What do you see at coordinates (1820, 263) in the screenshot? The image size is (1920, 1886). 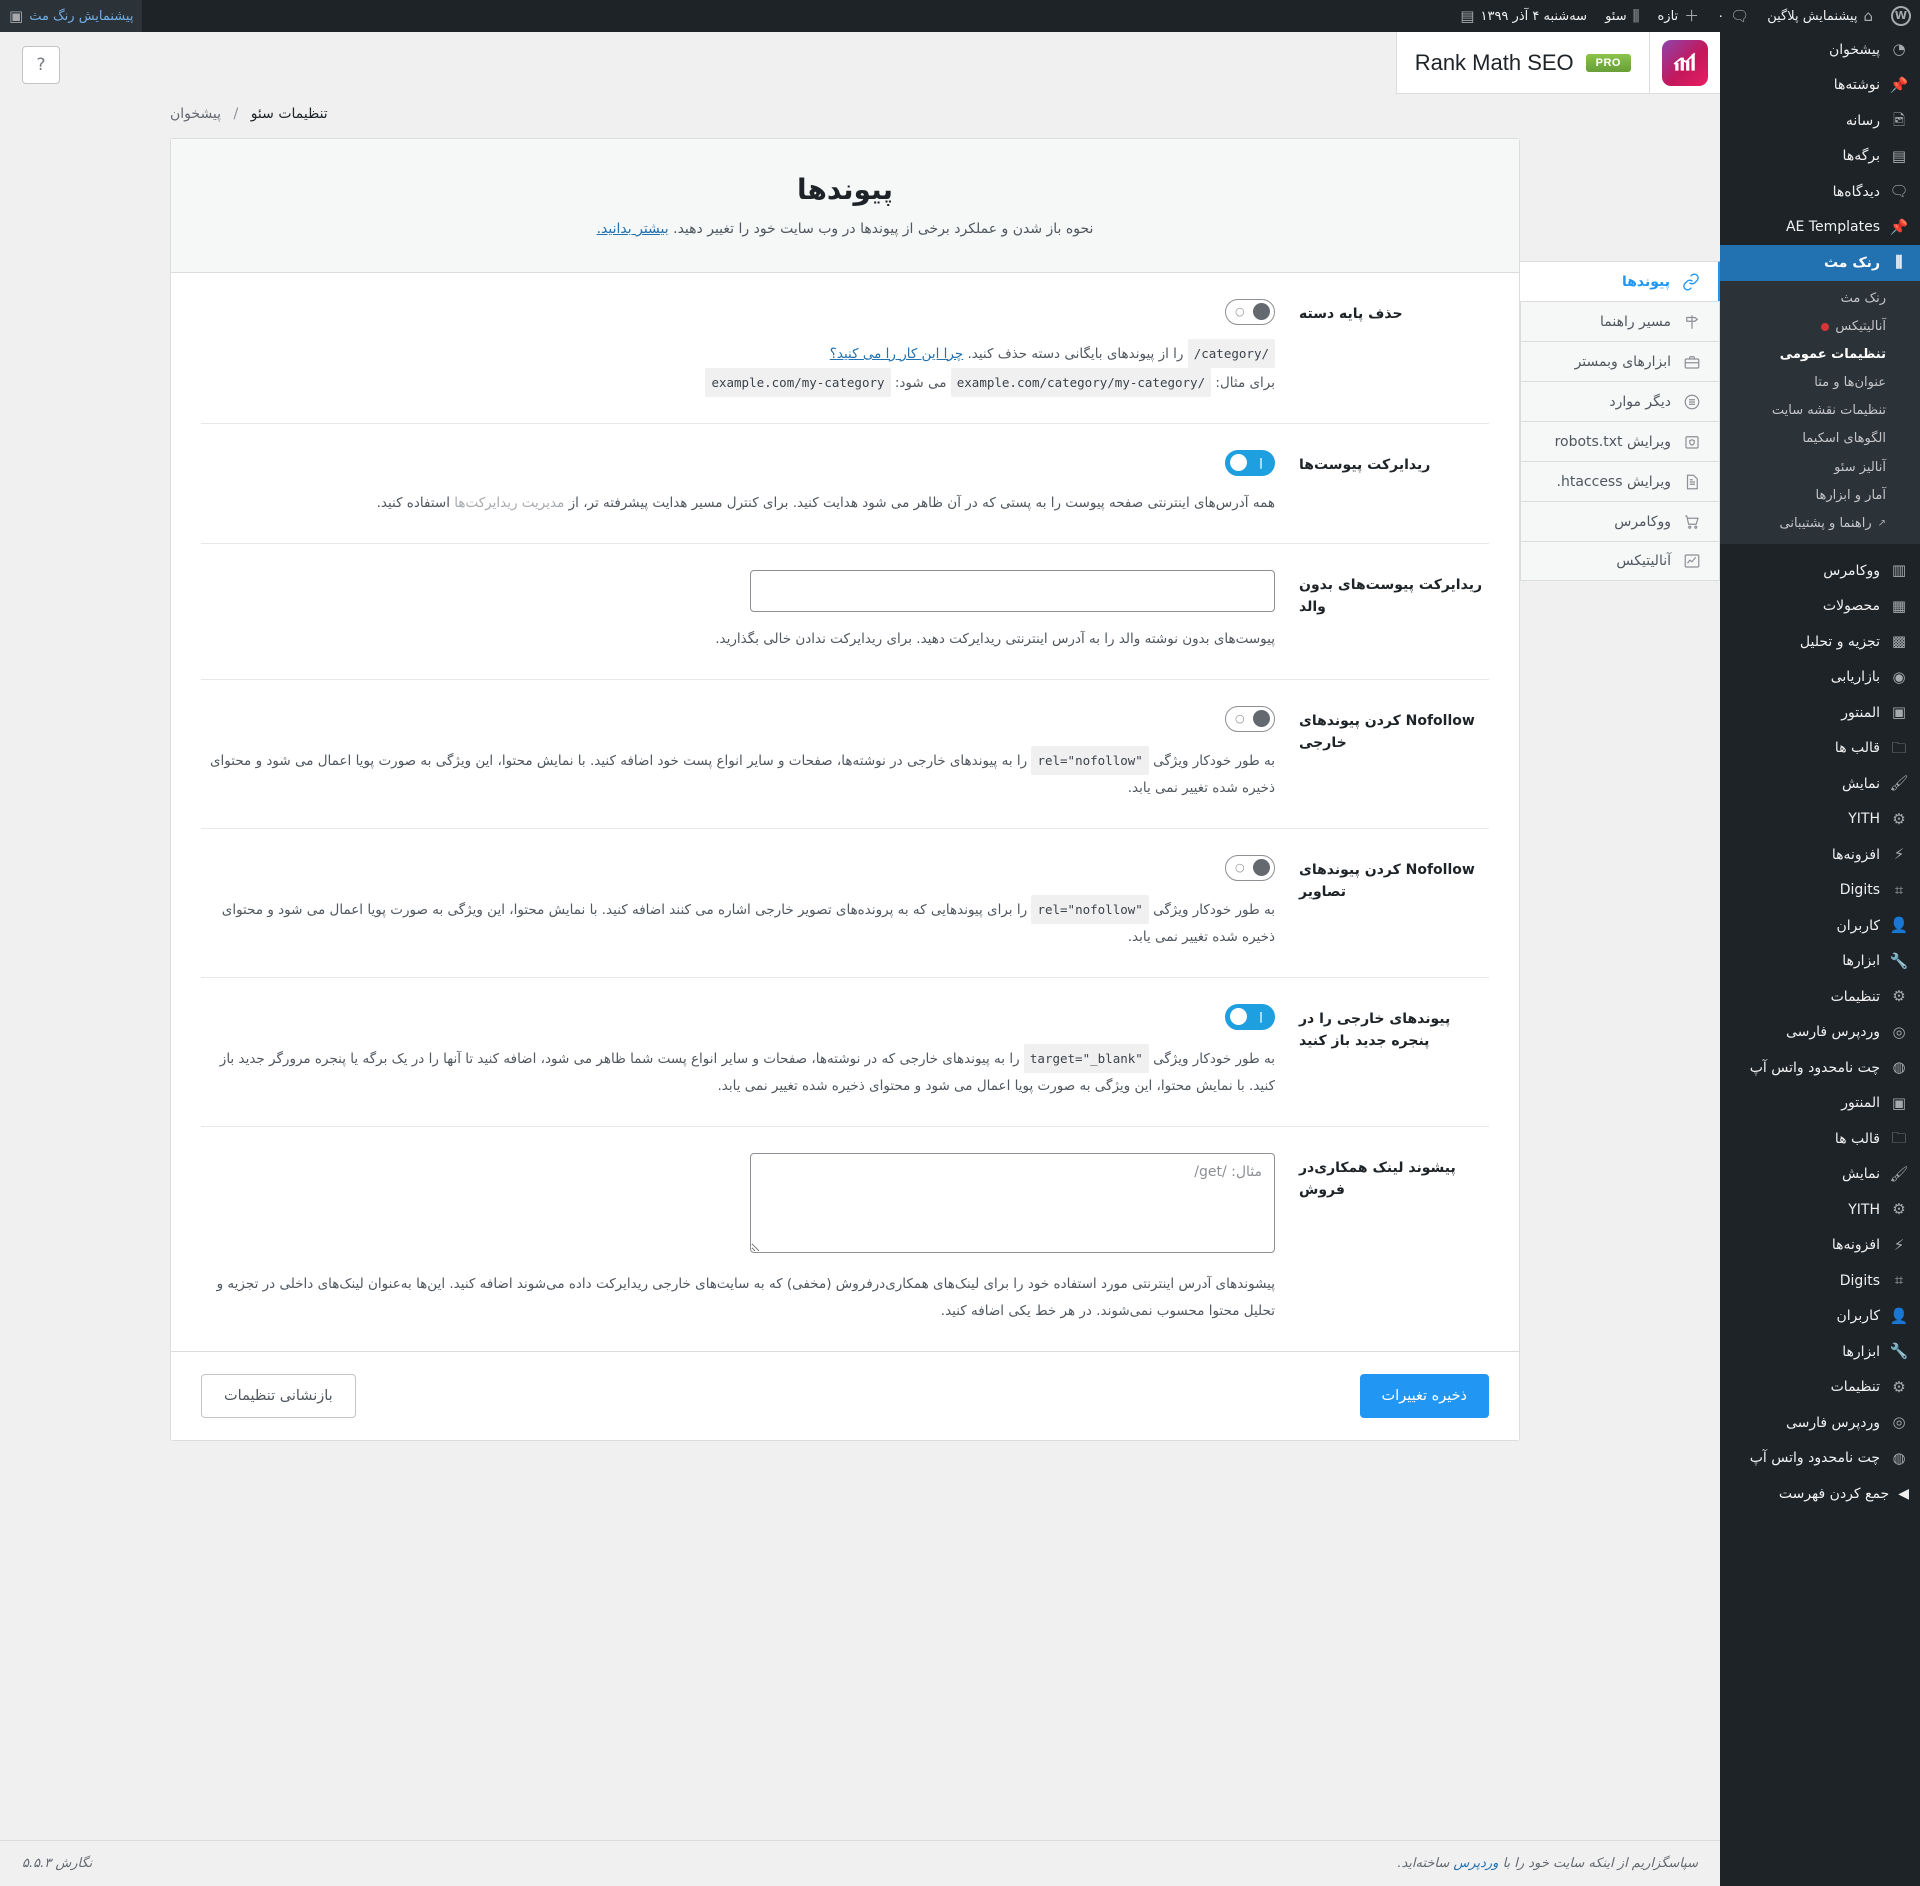 I see `sidebar-item-rankmath: ⫼ رنک مث` at bounding box center [1820, 263].